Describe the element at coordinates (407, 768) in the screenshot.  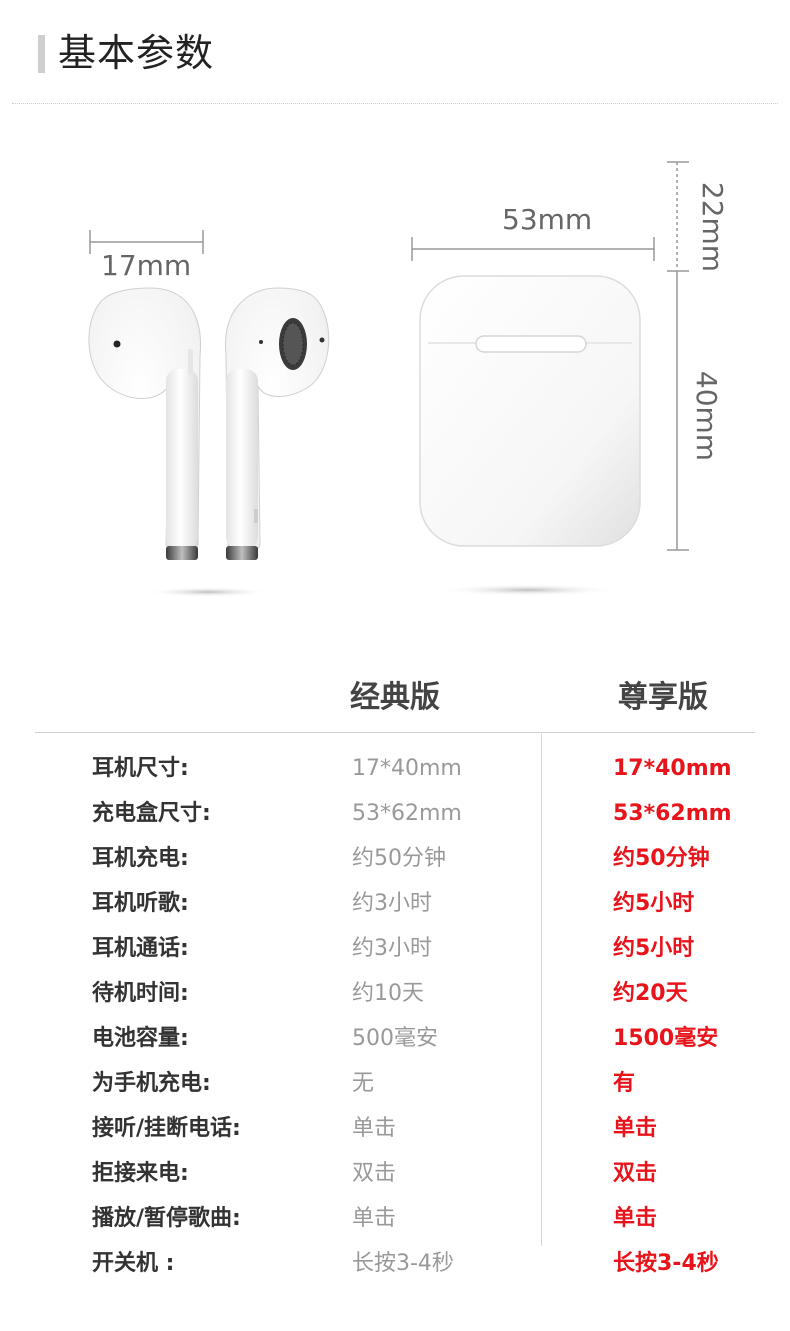
I see `classic-value: 17*40mm` at that location.